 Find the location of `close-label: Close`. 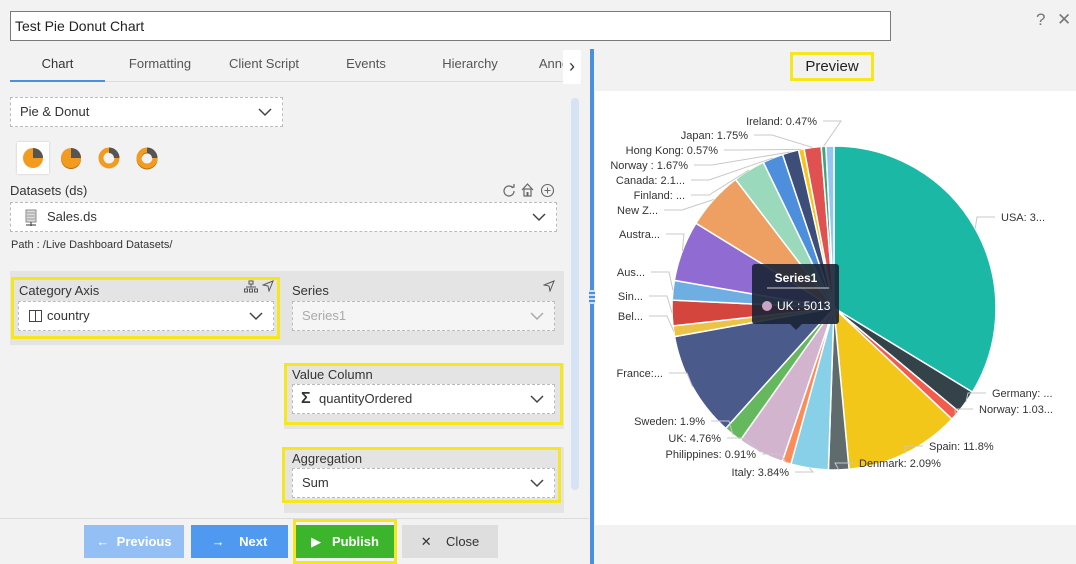

close-label: Close is located at coordinates (463, 541).